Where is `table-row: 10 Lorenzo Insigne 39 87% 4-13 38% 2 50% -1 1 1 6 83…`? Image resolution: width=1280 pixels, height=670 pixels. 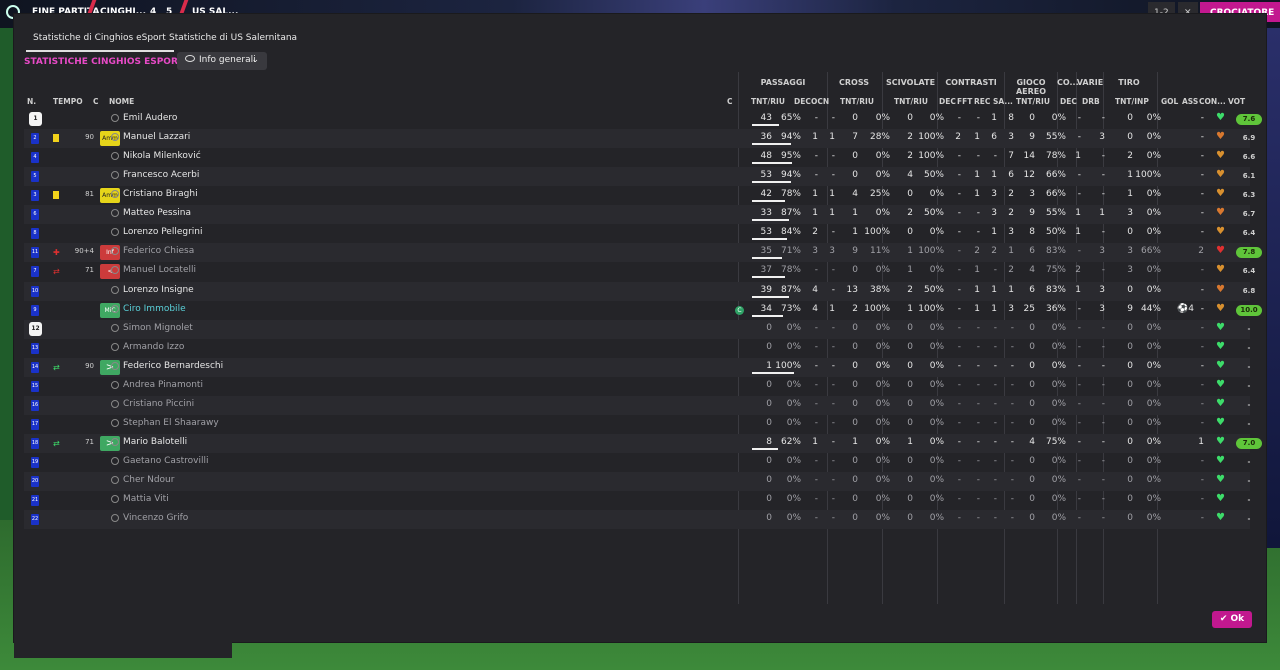
table-row: 10 Lorenzo Insigne 39 87% 4-13 38% 2 50% -1 1 1 6 83… is located at coordinates (639, 291).